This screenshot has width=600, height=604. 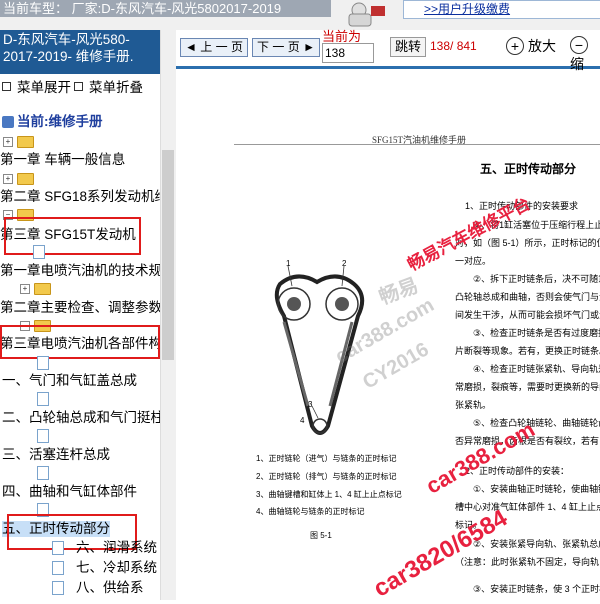 What do you see at coordinates (467, 9) in the screenshot?
I see `upgrade-payment-link: >>用户升级缴费` at bounding box center [467, 9].